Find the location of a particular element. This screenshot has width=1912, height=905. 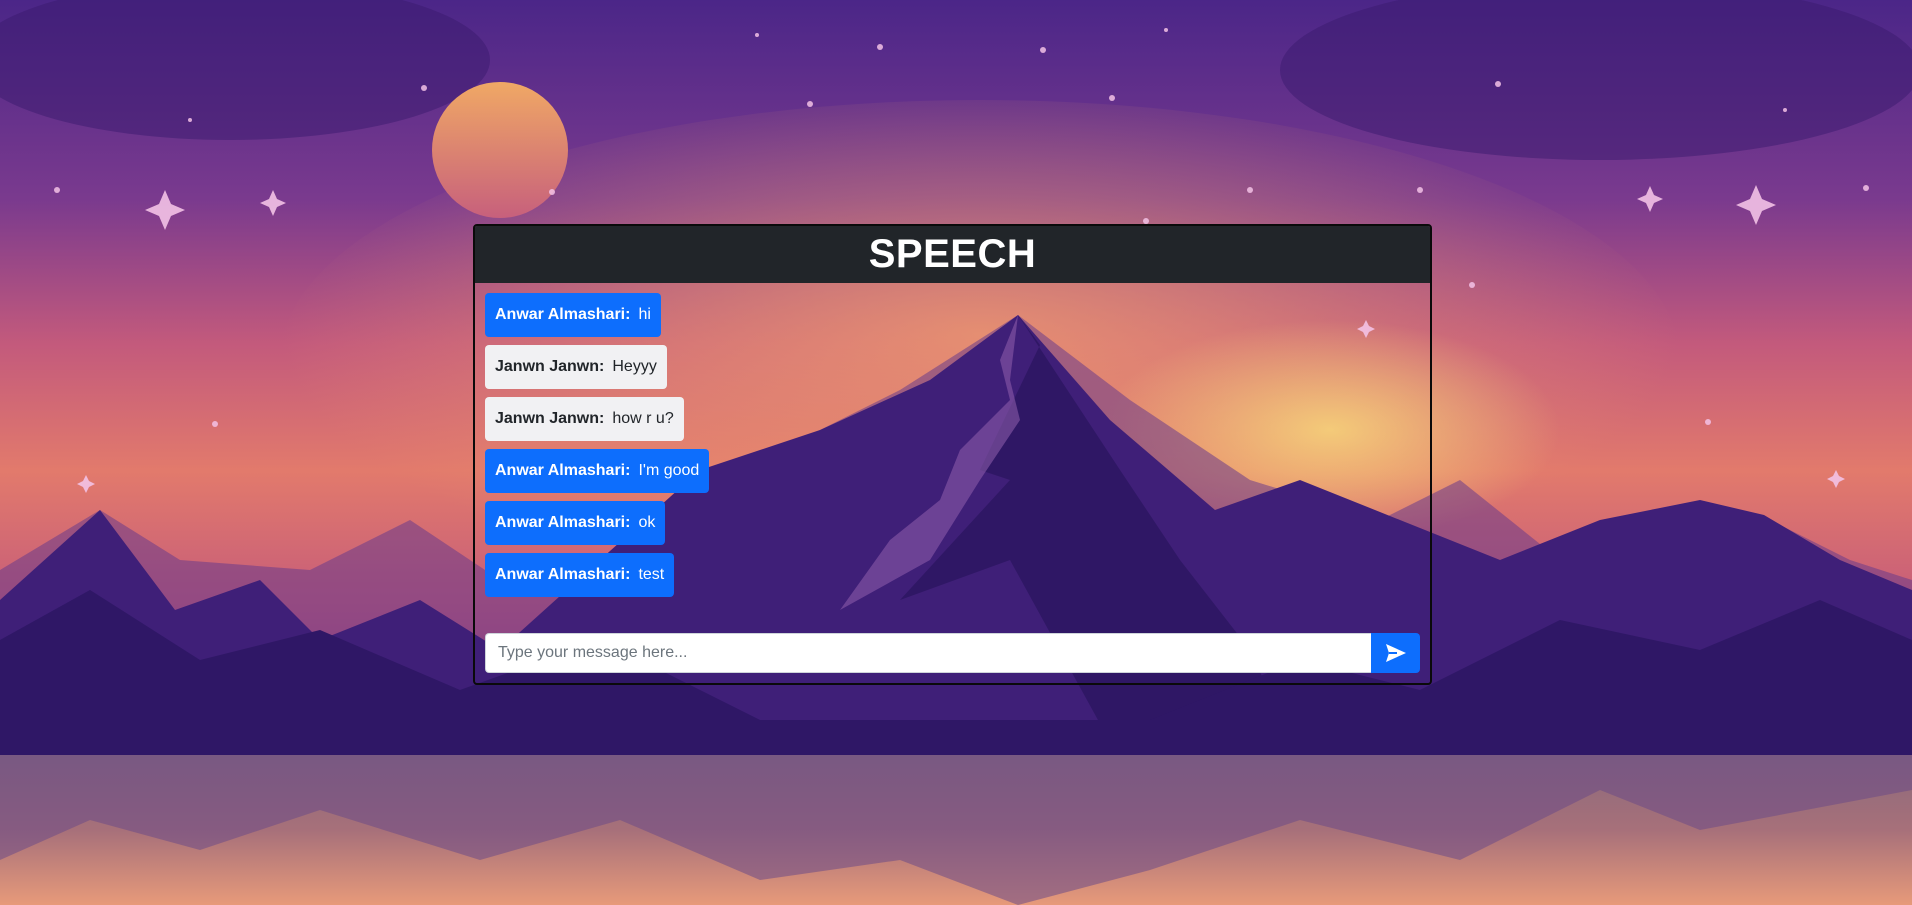

message-text: ok is located at coordinates (647, 522).